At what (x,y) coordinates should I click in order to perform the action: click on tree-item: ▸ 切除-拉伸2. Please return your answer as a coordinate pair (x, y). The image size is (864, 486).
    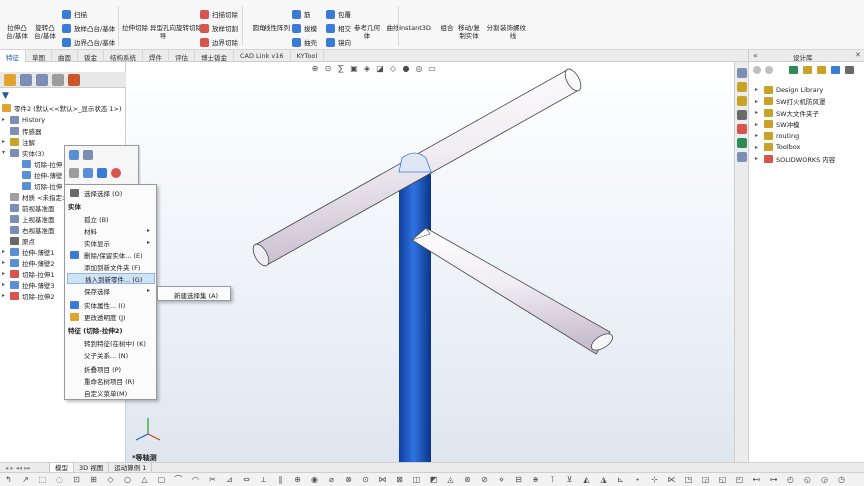
    Looking at the image, I should click on (28, 295).